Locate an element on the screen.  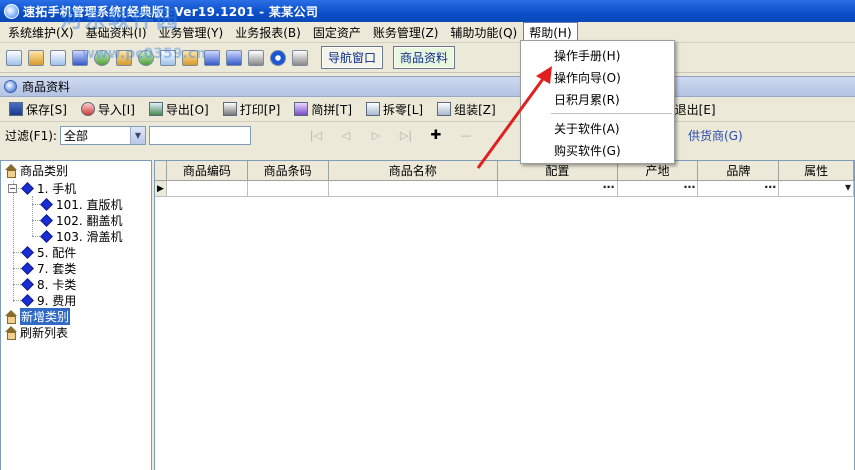
prev-record-icon: ◁ is located at coordinates (346, 135).